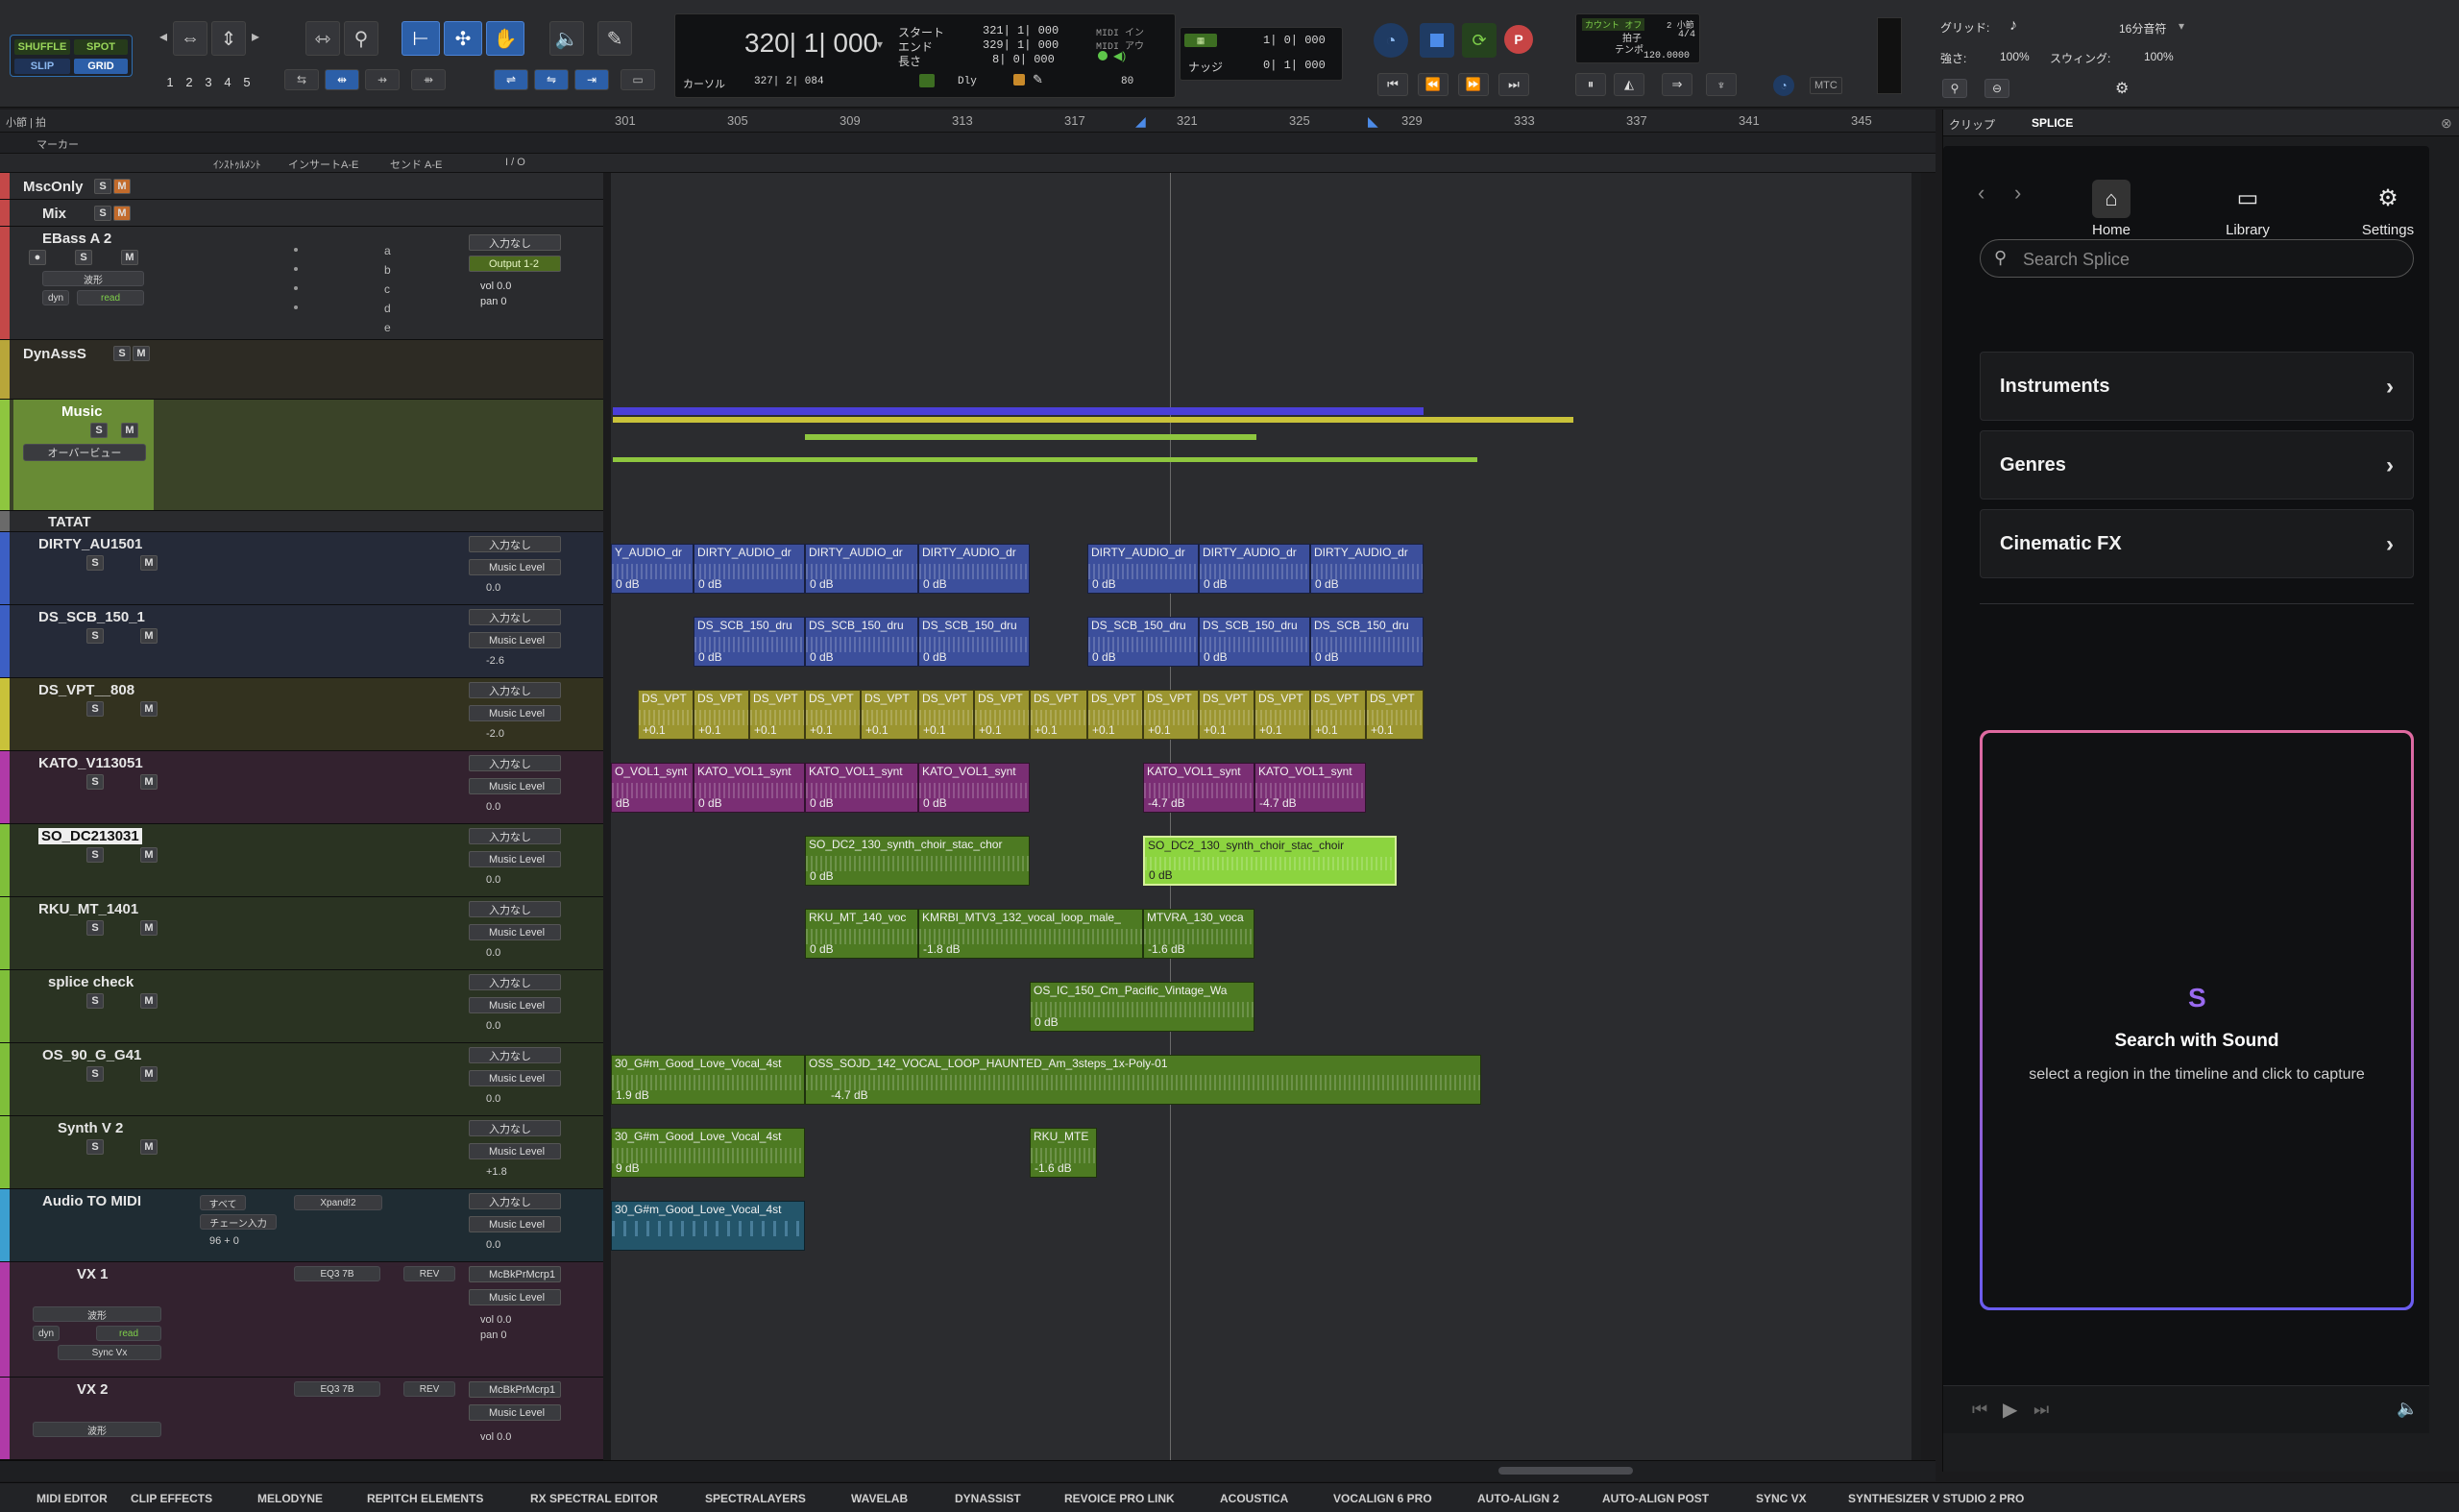 Image resolution: width=2459 pixels, height=1512 pixels. Describe the element at coordinates (290, 1498) in the screenshot. I see `bottom-tab: MELODYNE` at that location.